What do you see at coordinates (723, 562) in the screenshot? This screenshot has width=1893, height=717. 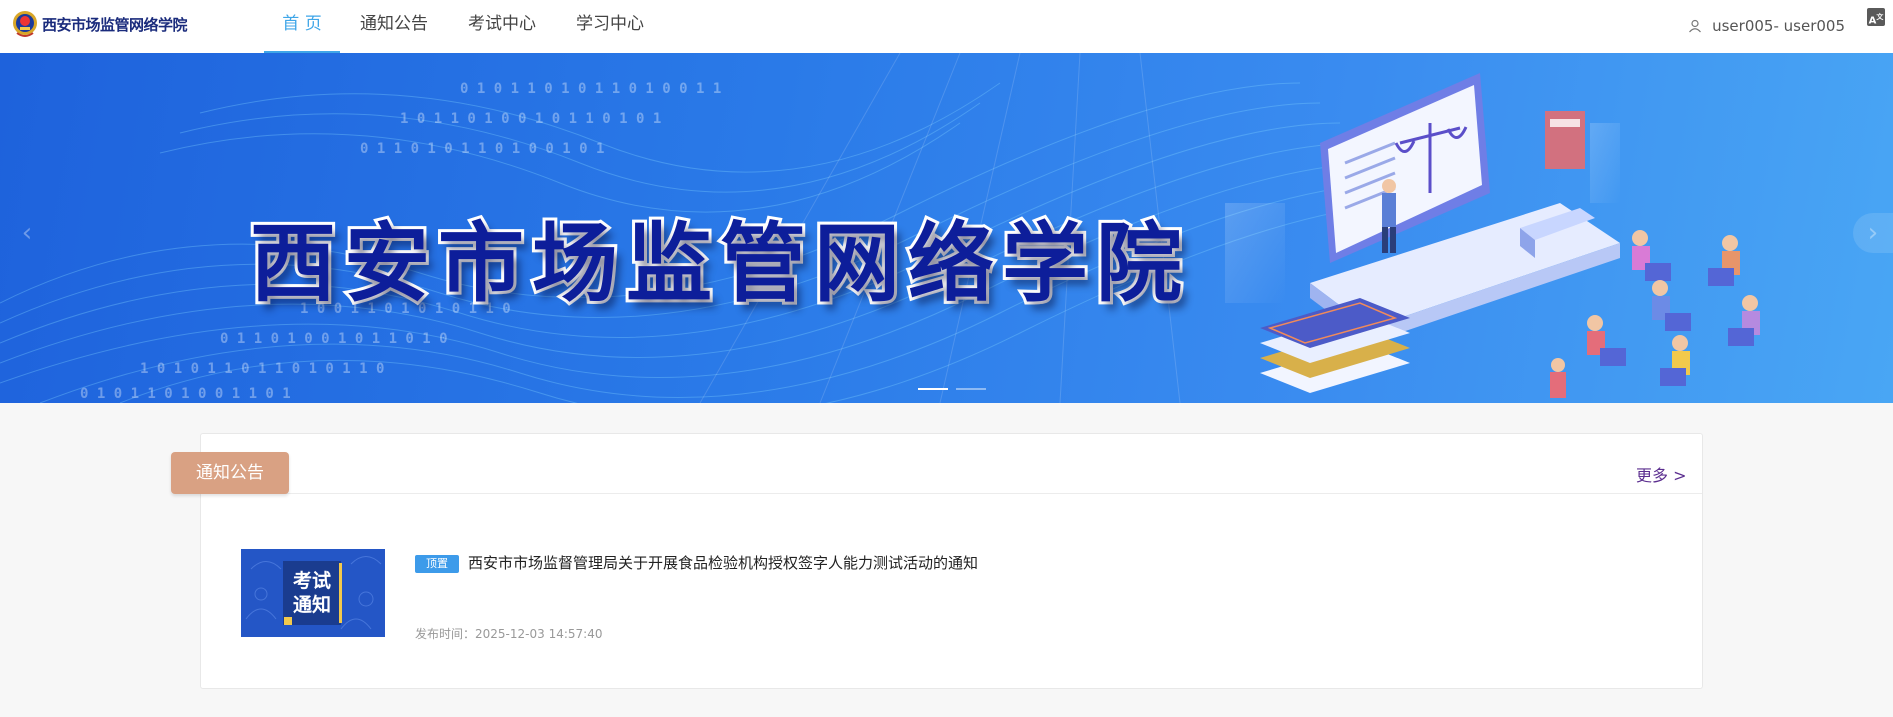 I see `notice-title-link: 西安市市场监督管理局关于开展食品检验机构授权签字人能力测试活动的通知` at bounding box center [723, 562].